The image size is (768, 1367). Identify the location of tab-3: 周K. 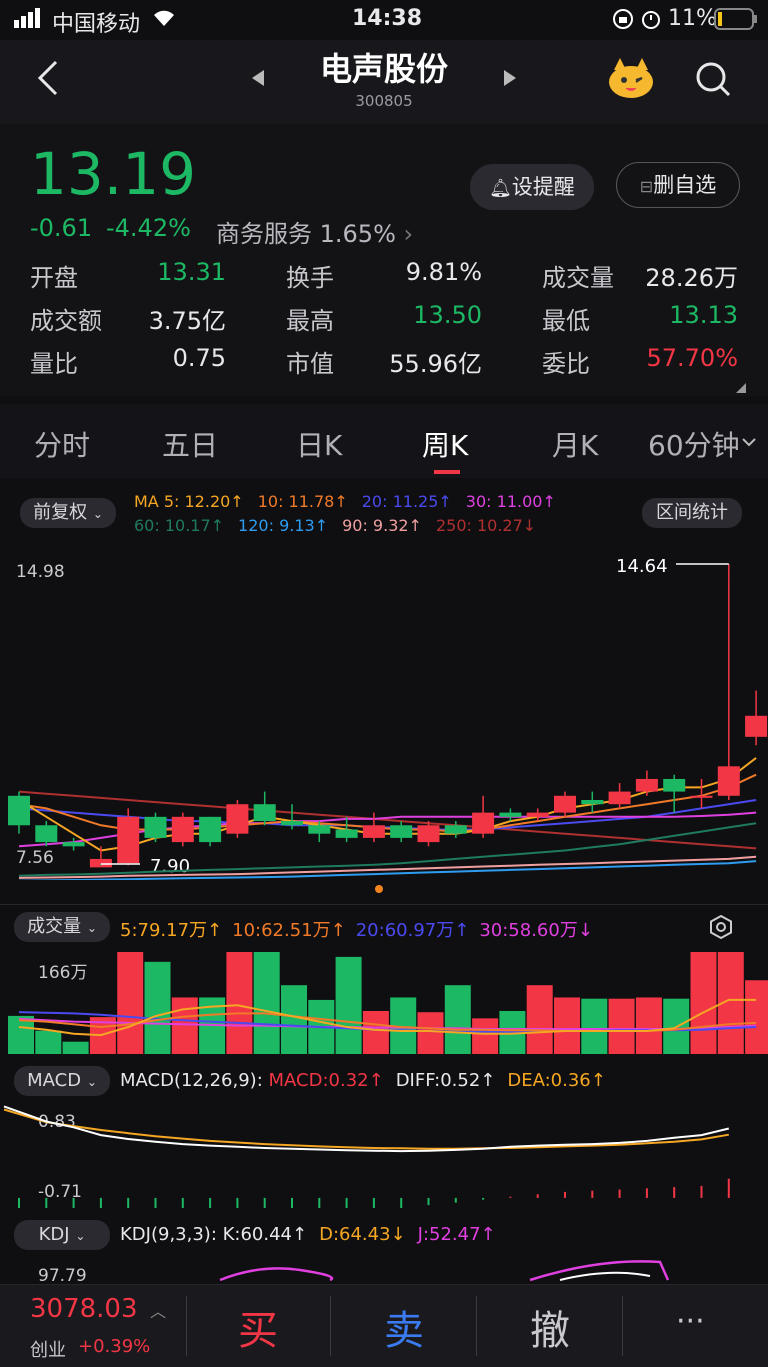
(445, 444).